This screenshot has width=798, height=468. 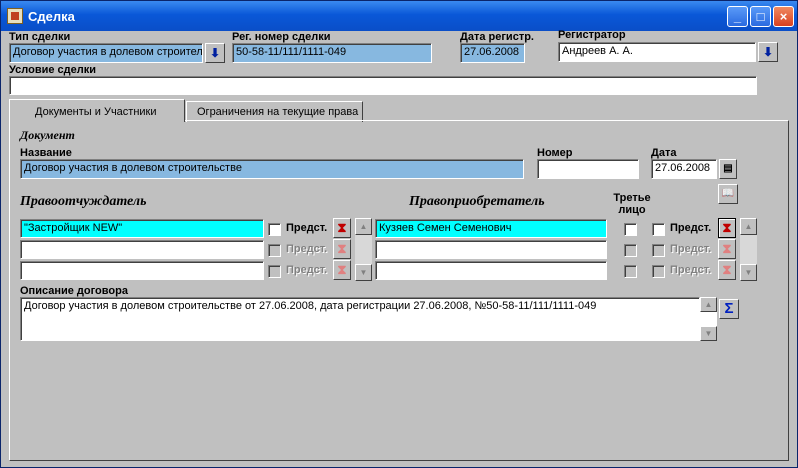 What do you see at coordinates (74, 291) in the screenshot?
I see `contract-description-label: Описание договора` at bounding box center [74, 291].